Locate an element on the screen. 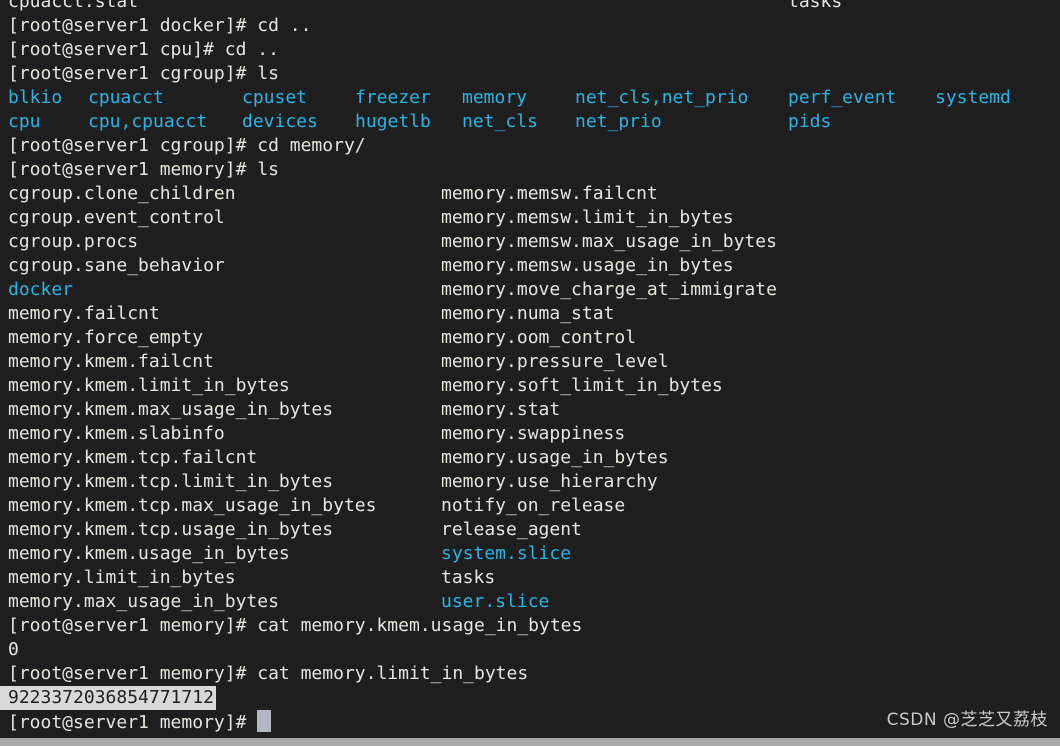 The image size is (1060, 746). memory-listing-row: memory.max_usage_in_bytes user.slice is located at coordinates (530, 602).